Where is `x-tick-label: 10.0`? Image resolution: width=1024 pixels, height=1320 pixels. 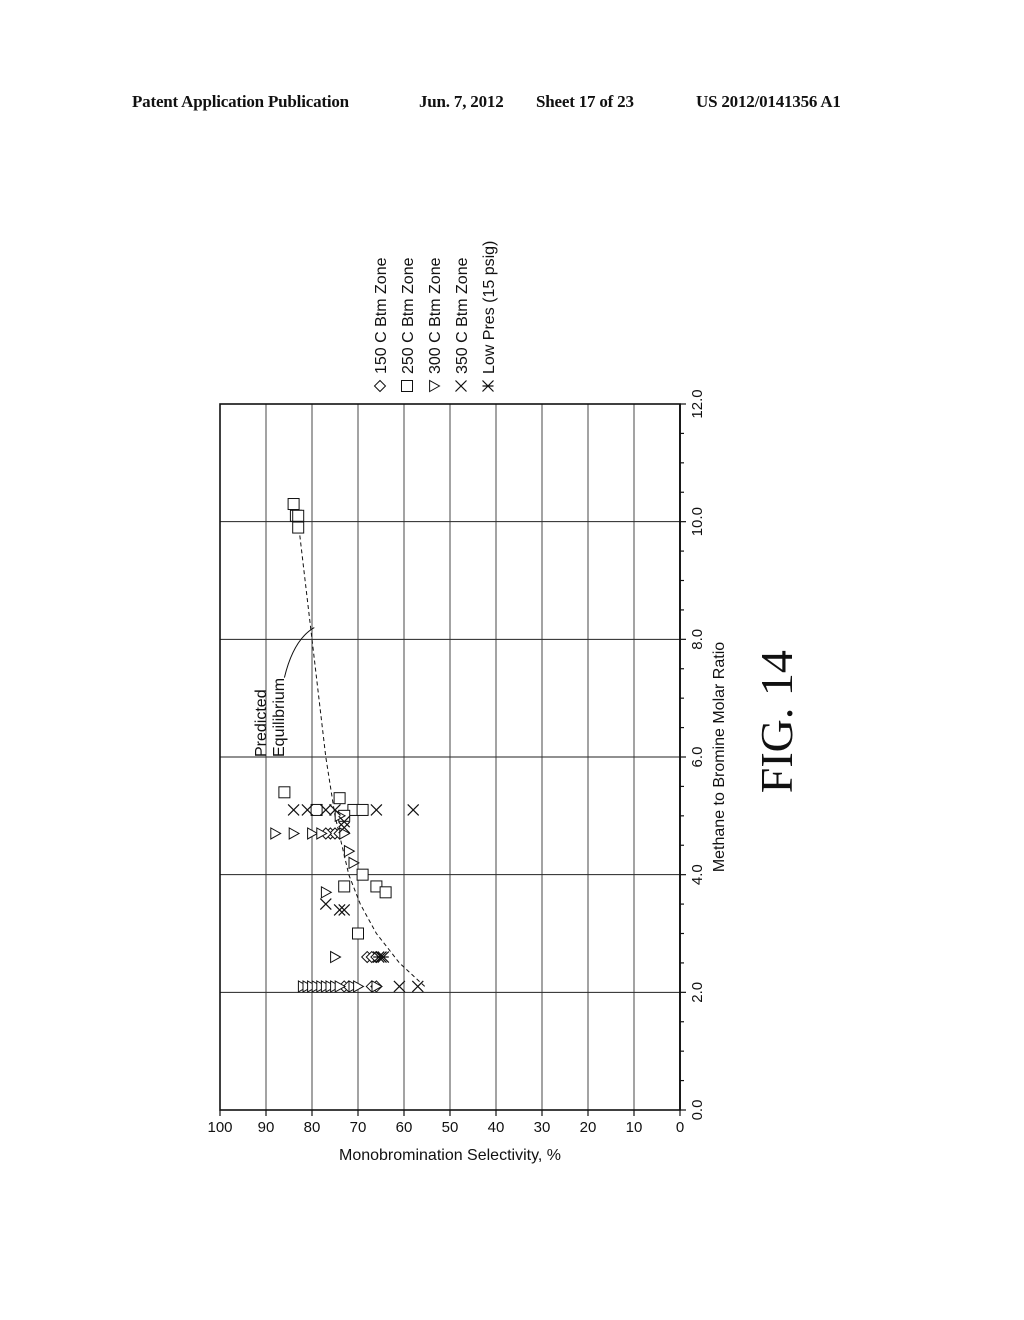 x-tick-label: 10.0 is located at coordinates (697, 521).